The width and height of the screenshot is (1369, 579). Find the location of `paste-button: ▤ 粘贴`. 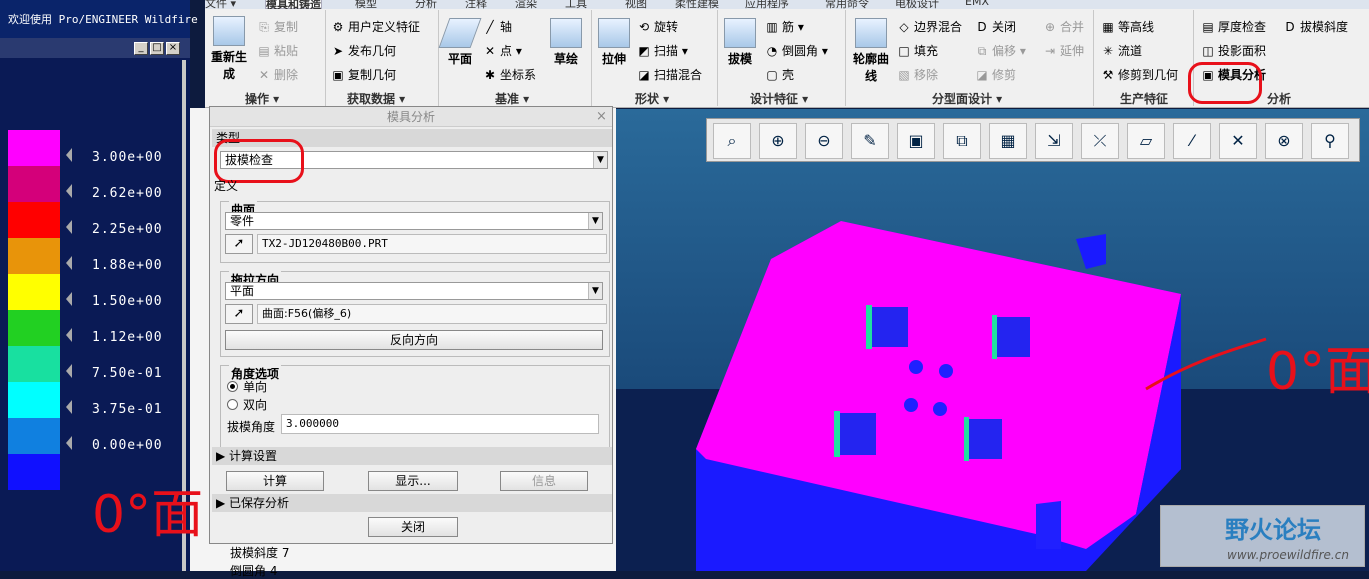

paste-button: ▤ 粘贴 is located at coordinates (277, 50).